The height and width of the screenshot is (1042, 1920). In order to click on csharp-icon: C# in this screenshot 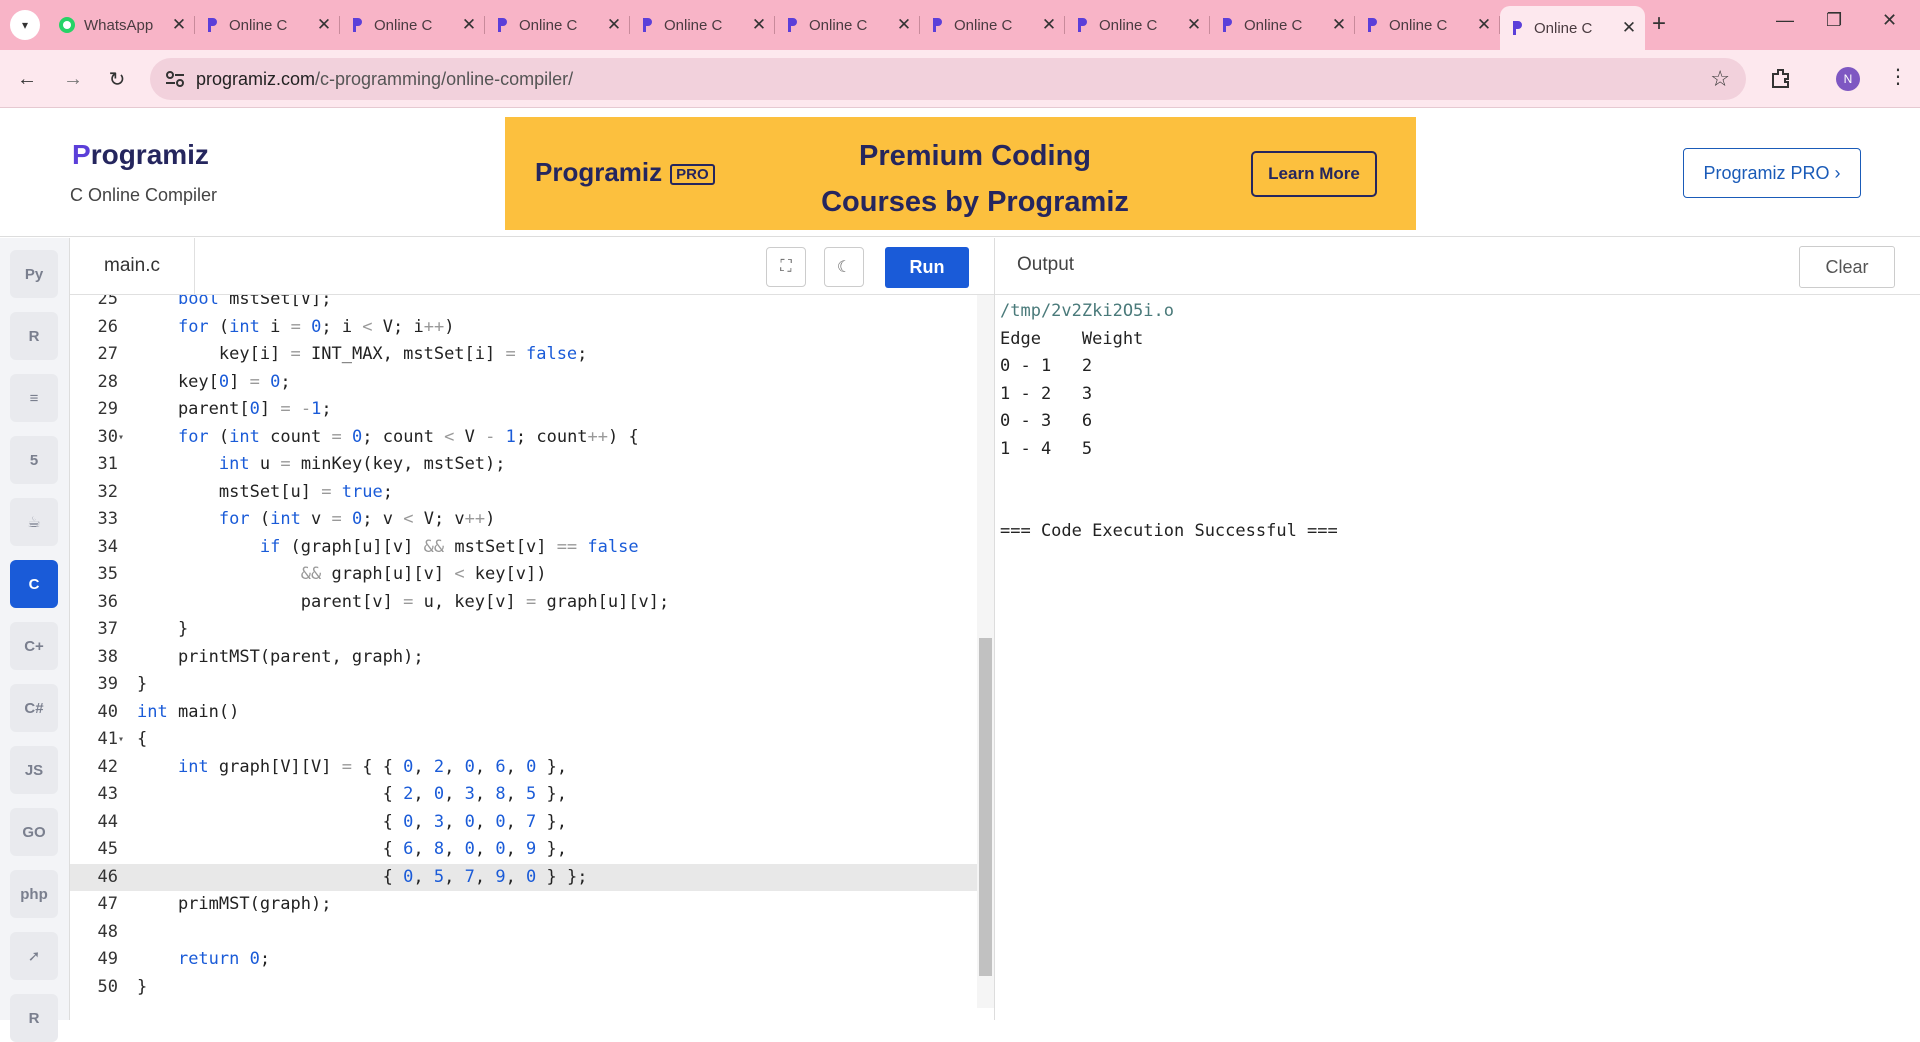, I will do `click(34, 708)`.